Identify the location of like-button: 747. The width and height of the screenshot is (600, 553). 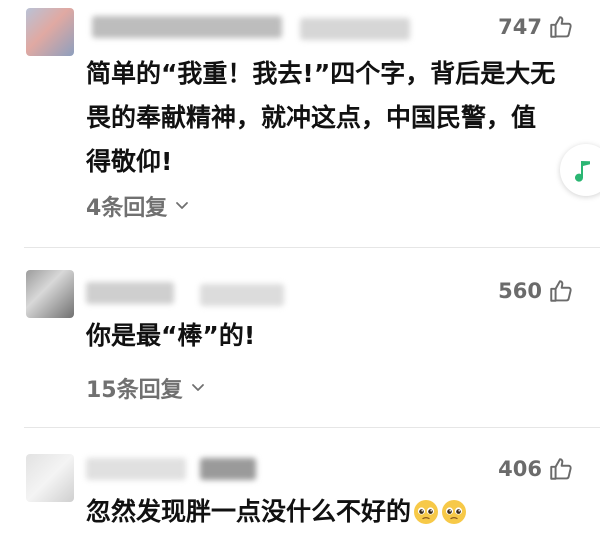
(536, 27).